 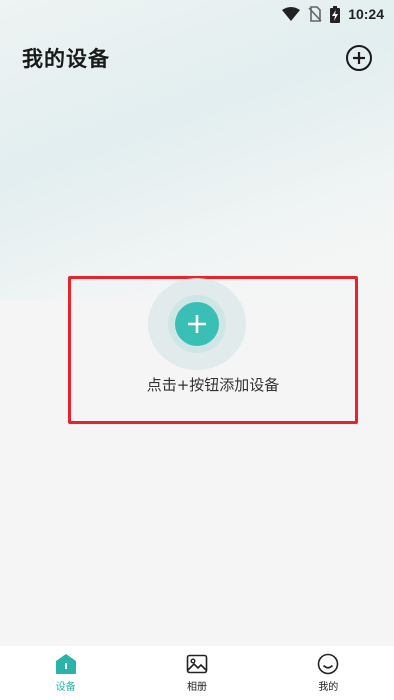 I want to click on plus-circle-icon, so click(x=359, y=58).